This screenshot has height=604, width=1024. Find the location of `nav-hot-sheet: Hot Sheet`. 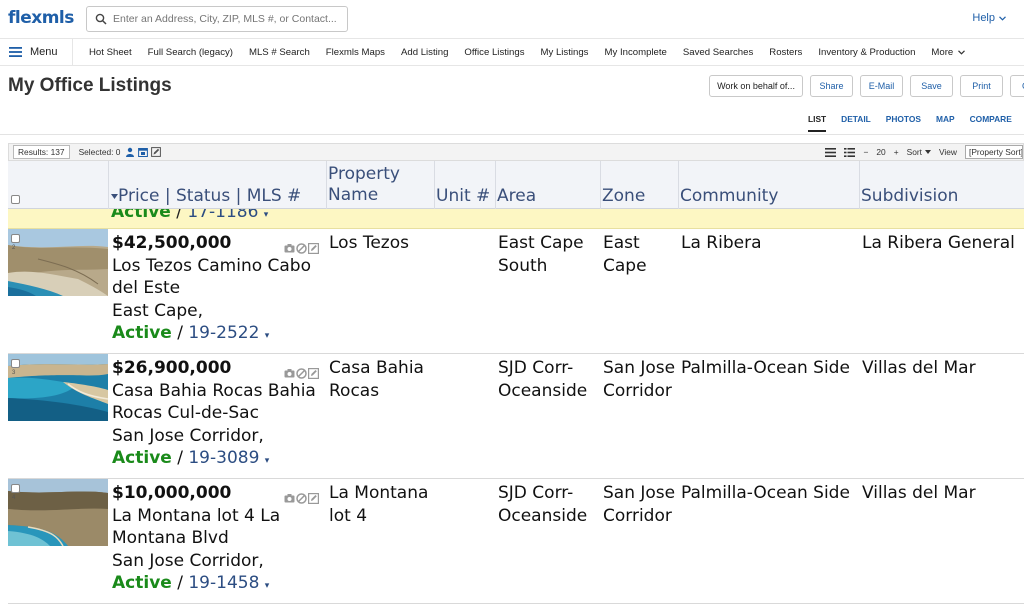

nav-hot-sheet: Hot Sheet is located at coordinates (110, 52).